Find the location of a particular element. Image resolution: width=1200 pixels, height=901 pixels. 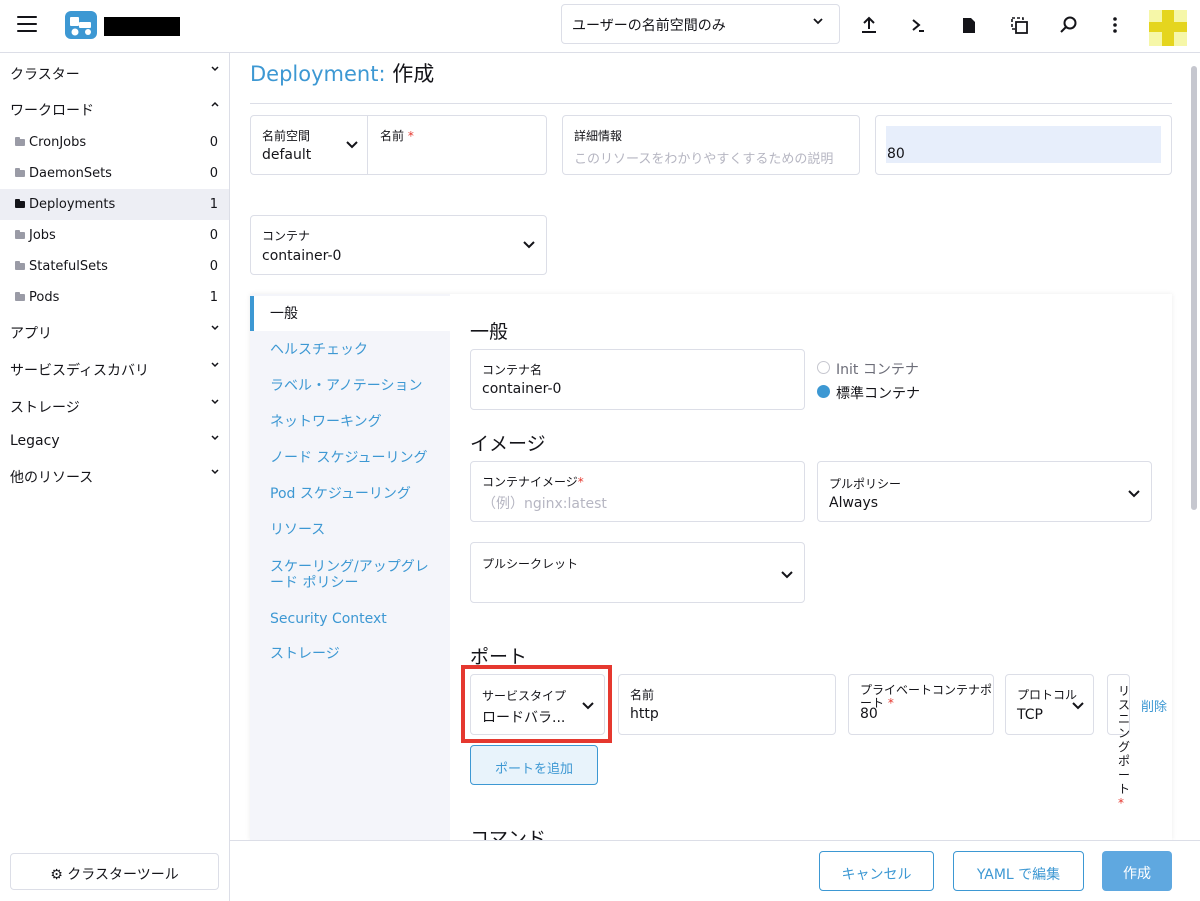

sidebar-group-storage: ストレージ is located at coordinates (115, 407).